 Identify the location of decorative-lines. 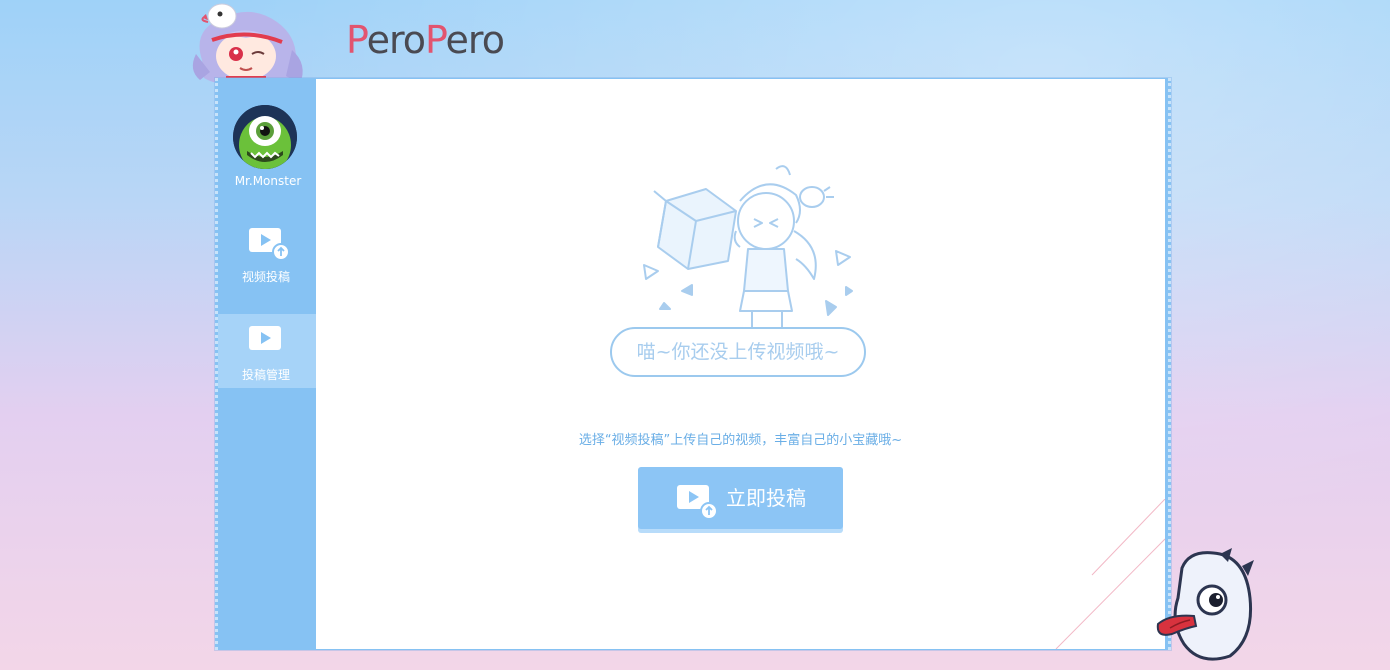
(1110, 574).